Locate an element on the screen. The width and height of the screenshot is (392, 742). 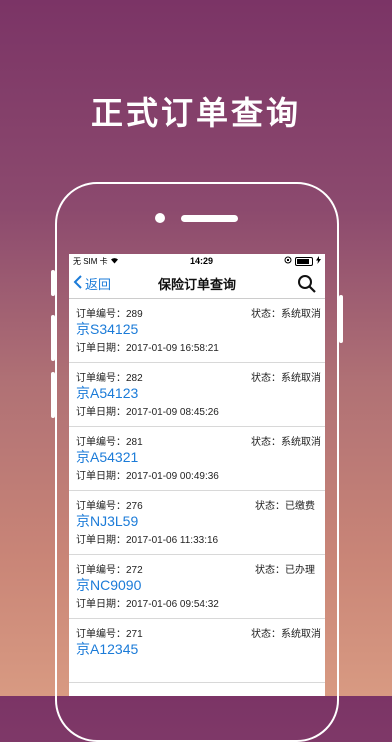
phone-camera is located at coordinates (160, 218).